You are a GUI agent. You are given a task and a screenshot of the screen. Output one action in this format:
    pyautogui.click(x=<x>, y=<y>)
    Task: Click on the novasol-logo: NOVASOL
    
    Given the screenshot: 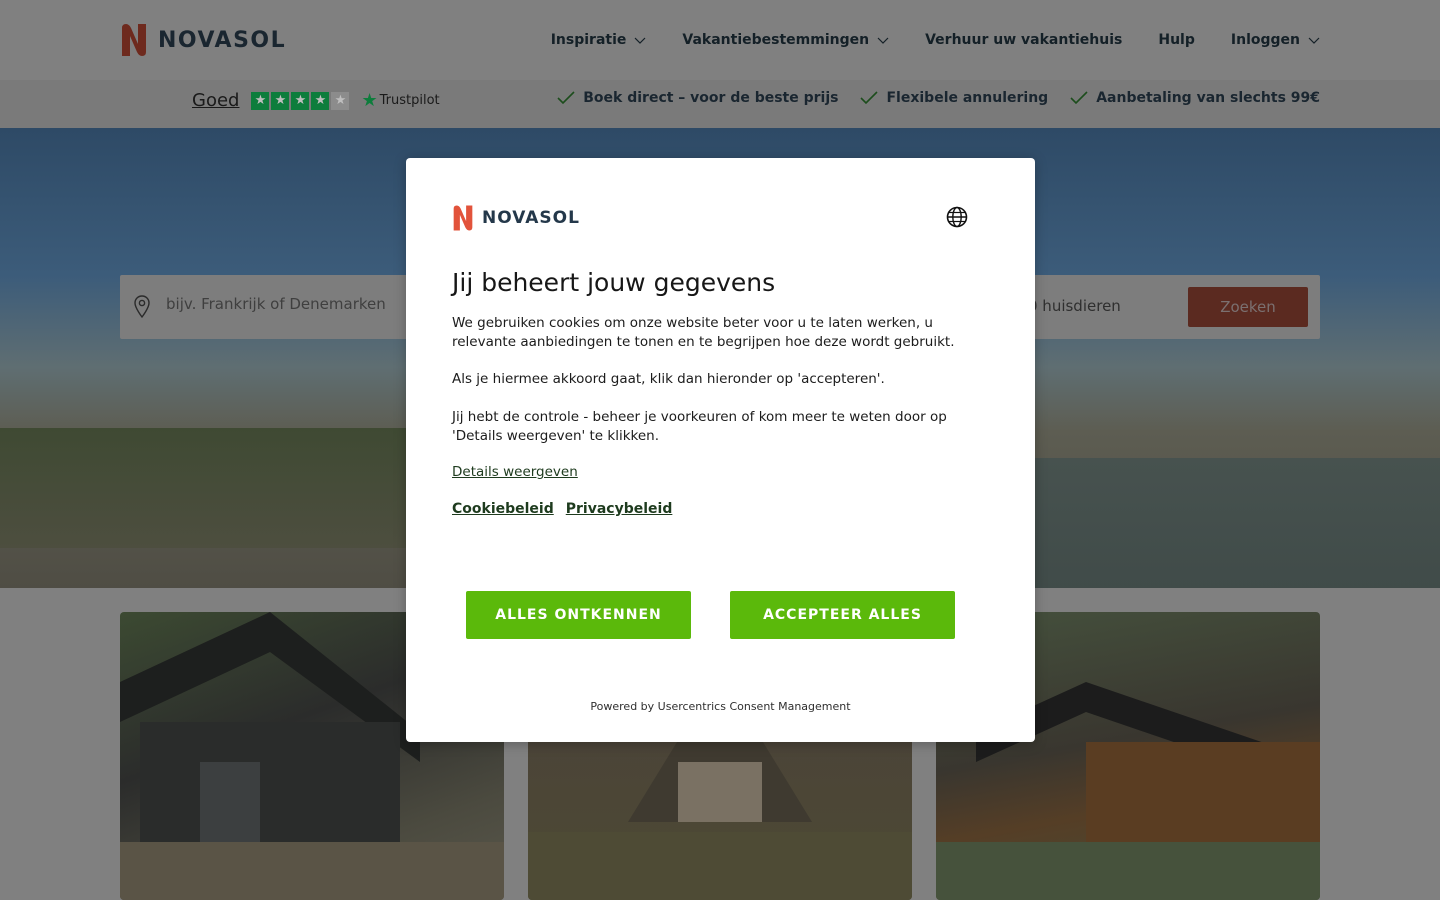 What is the action you would take?
    pyautogui.click(x=203, y=40)
    